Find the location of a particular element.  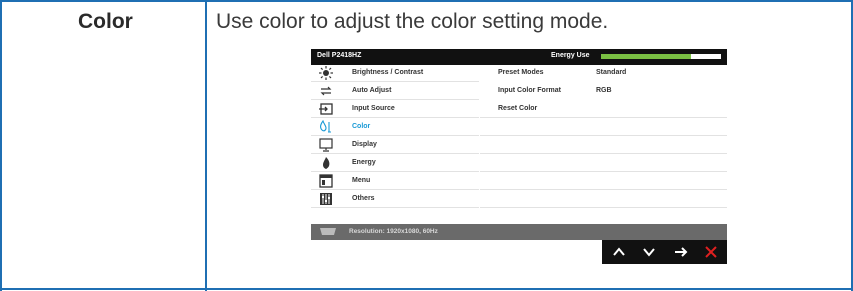

right-arrow-icon is located at coordinates (681, 252).